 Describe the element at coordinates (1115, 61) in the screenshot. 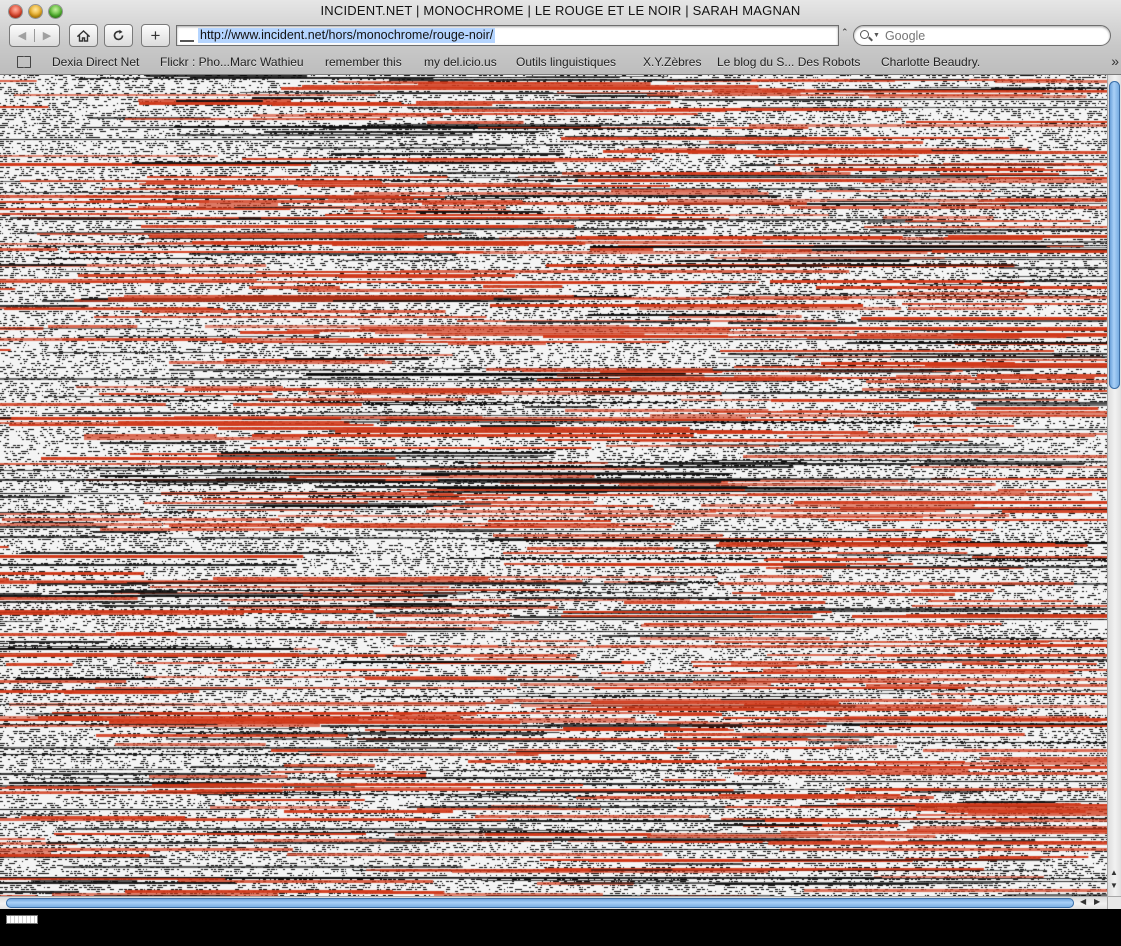

I see `bookmarks-overflow-icon: »` at that location.